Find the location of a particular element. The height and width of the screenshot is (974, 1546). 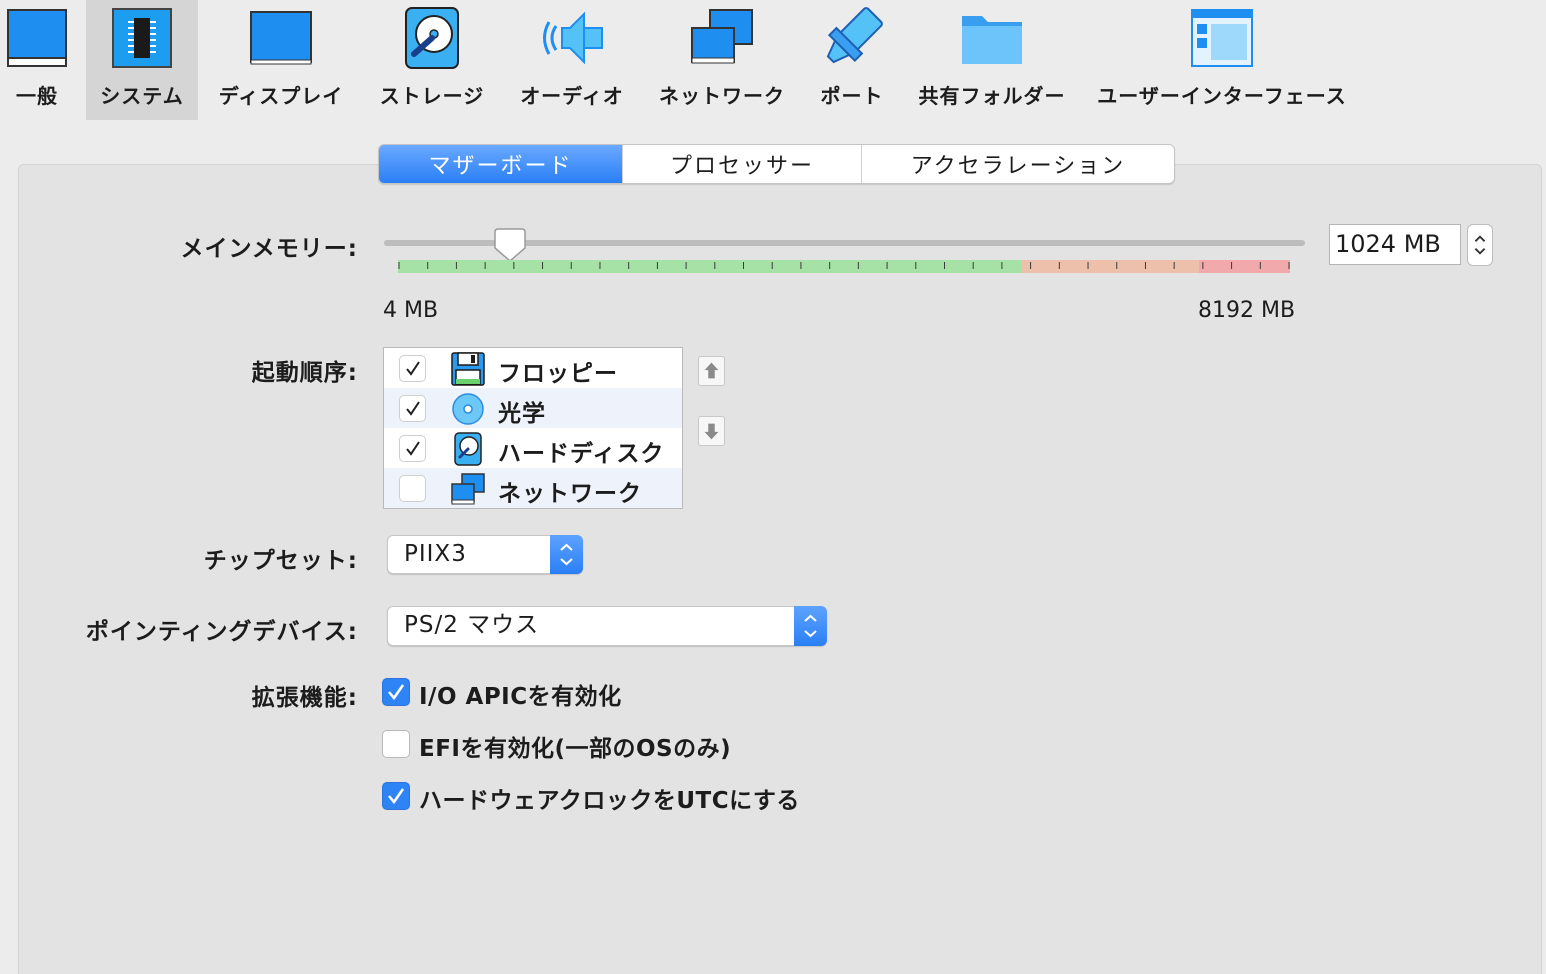

toolbar-label: 共有フォルダー is located at coordinates (992, 96).